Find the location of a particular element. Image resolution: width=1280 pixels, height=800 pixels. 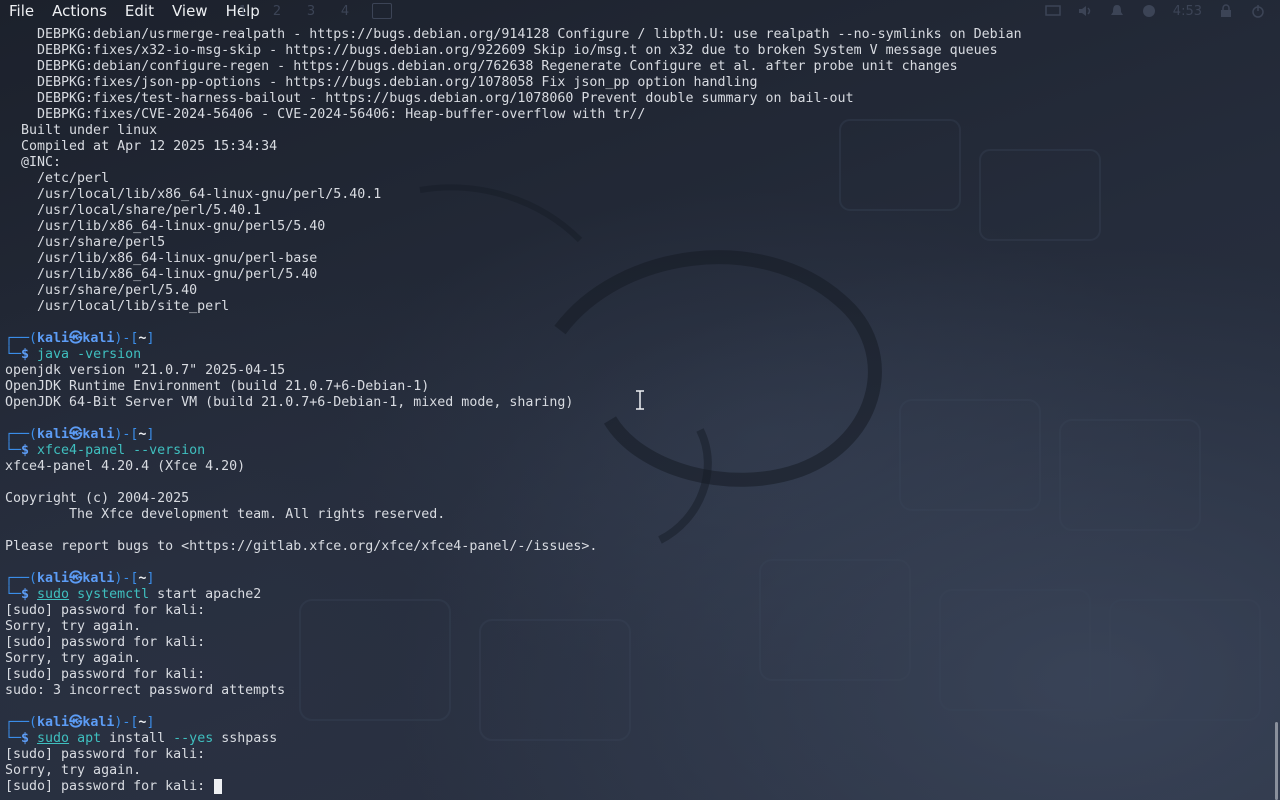

top-bar: File Actions Edit View Help 1 2 3 4 4:53 is located at coordinates (640, 11).